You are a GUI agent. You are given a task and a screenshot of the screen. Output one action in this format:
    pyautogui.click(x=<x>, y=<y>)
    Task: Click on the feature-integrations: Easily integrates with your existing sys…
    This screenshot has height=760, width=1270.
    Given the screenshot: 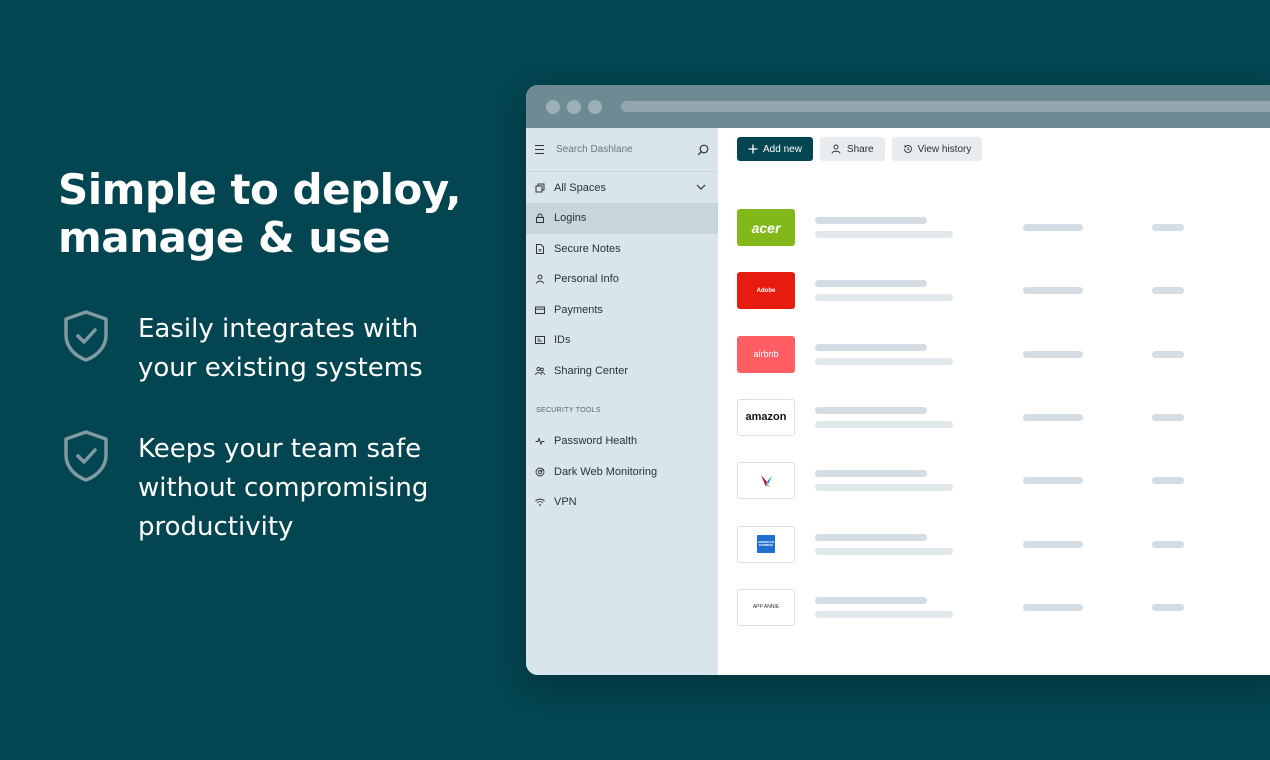 What is the action you would take?
    pyautogui.click(x=258, y=349)
    